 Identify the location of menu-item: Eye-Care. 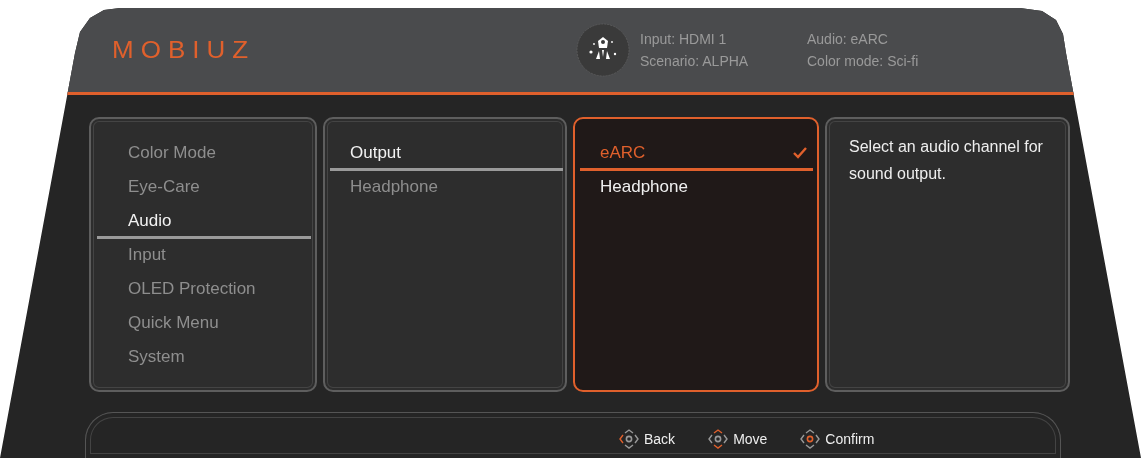
(204, 188).